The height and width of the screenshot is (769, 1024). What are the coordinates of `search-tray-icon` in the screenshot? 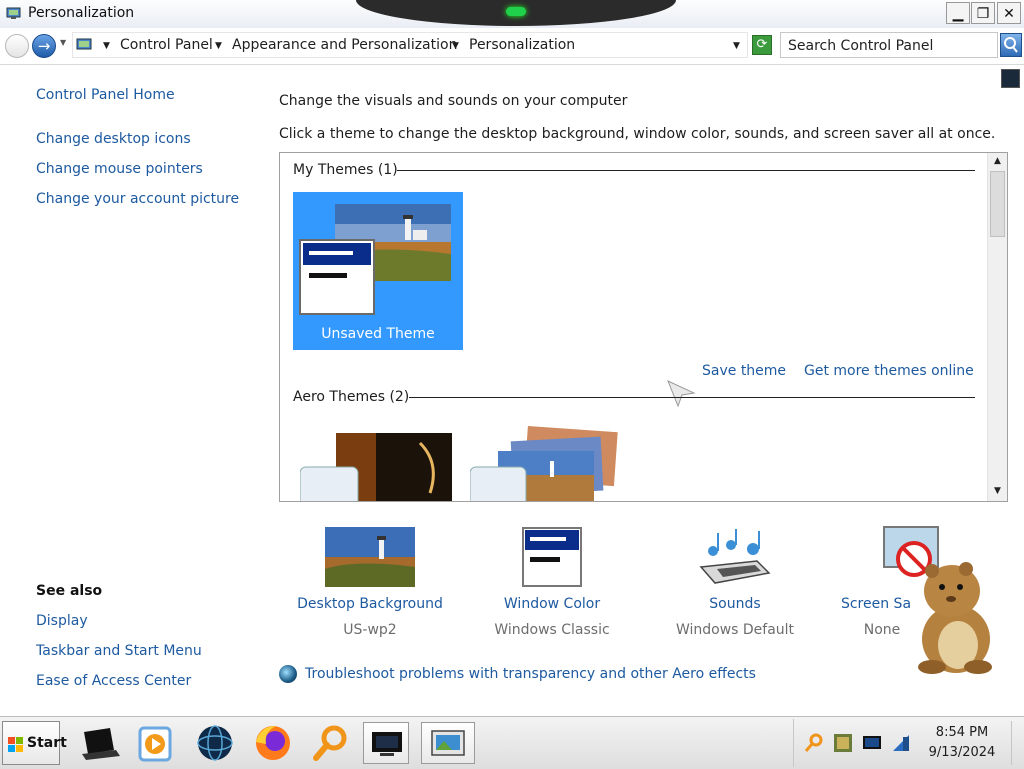 It's located at (814, 743).